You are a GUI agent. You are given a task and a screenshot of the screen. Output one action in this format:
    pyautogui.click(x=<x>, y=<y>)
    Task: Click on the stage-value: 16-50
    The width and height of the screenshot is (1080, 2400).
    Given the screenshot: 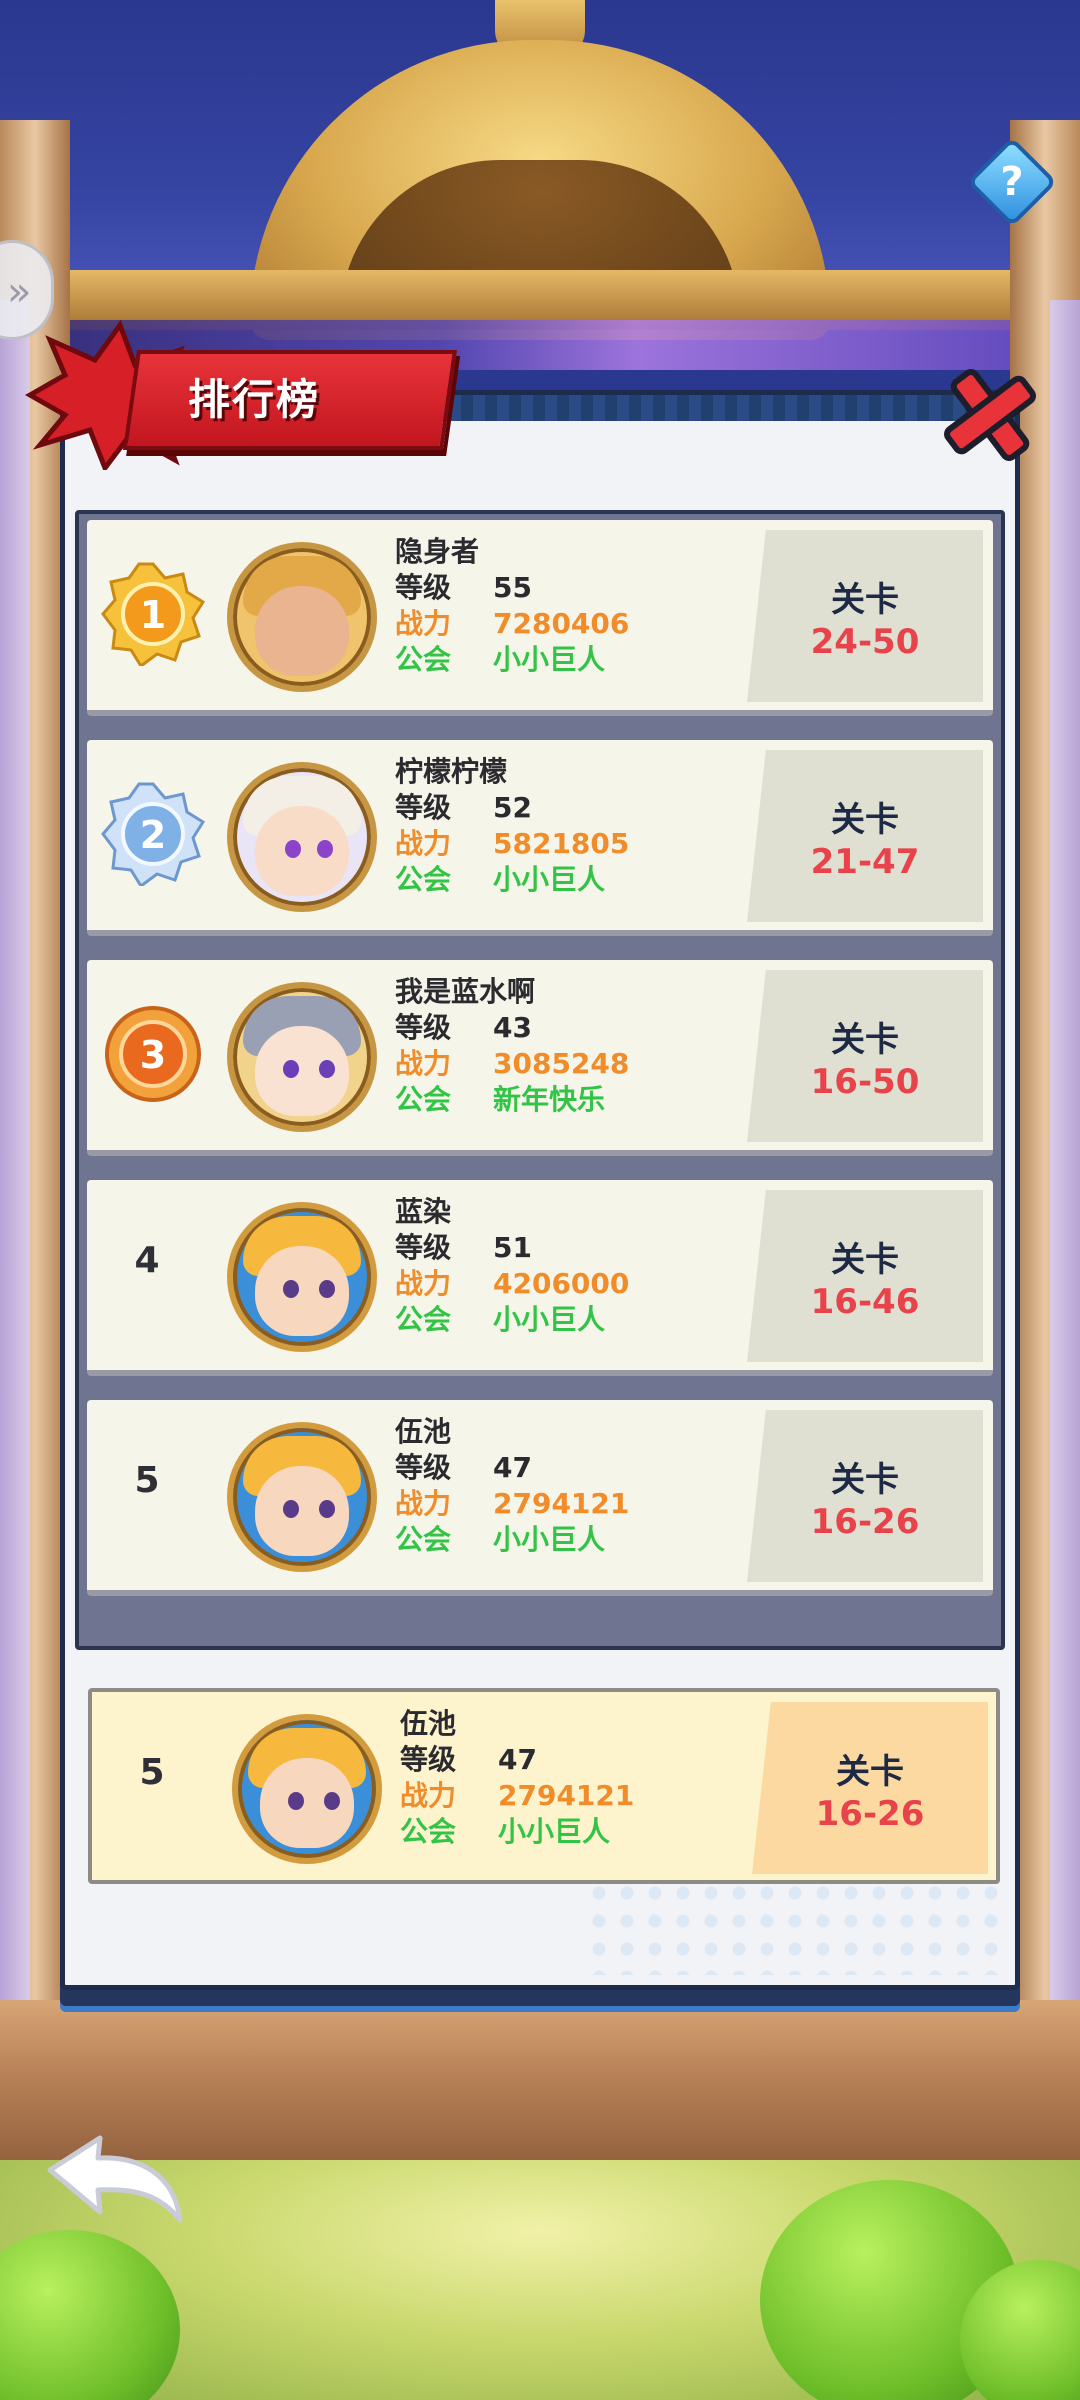 What is the action you would take?
    pyautogui.click(x=865, y=1082)
    